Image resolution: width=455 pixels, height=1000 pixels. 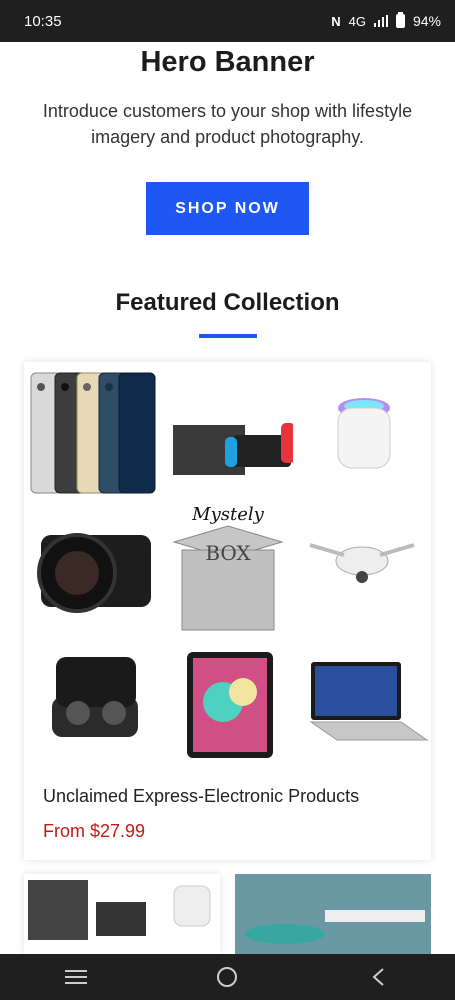 What do you see at coordinates (379, 977) in the screenshot?
I see `back-icon` at bounding box center [379, 977].